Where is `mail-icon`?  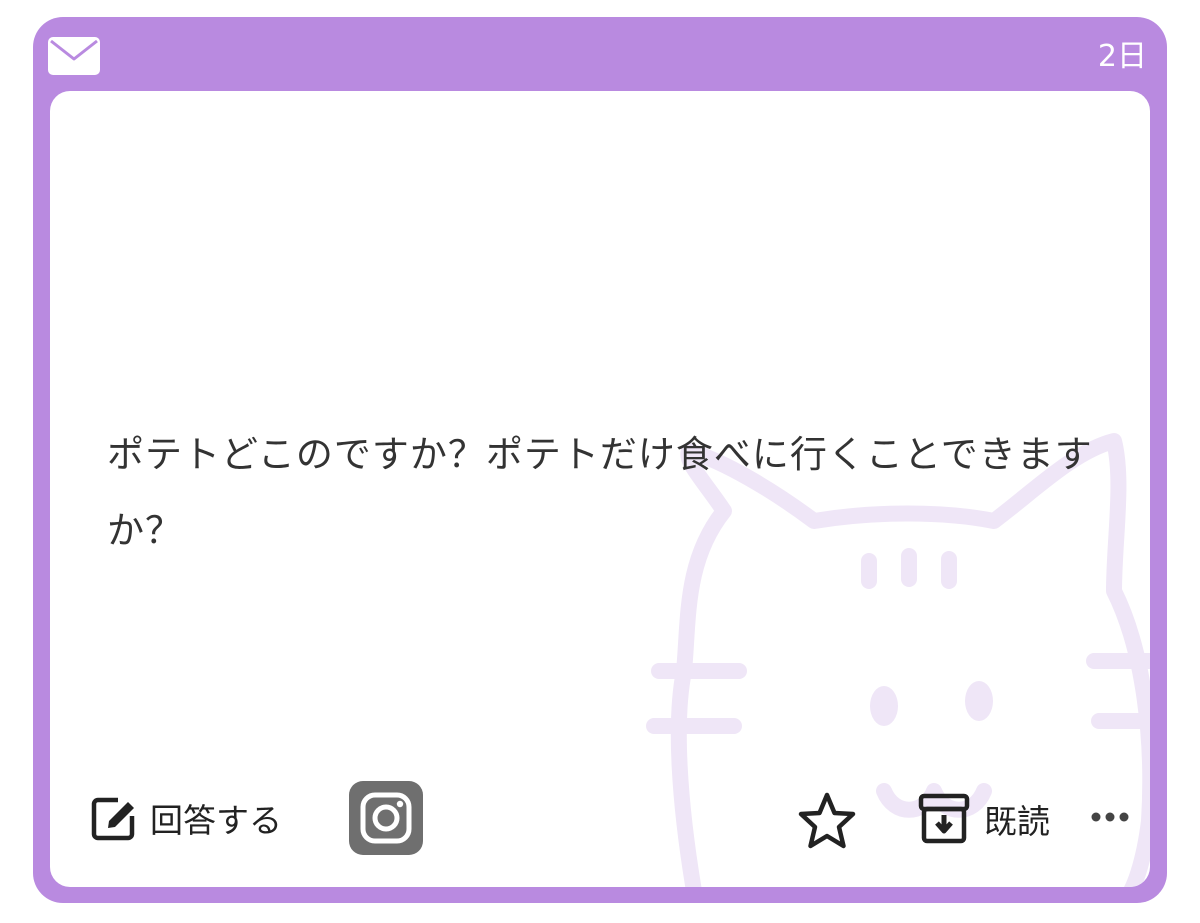
mail-icon is located at coordinates (74, 56).